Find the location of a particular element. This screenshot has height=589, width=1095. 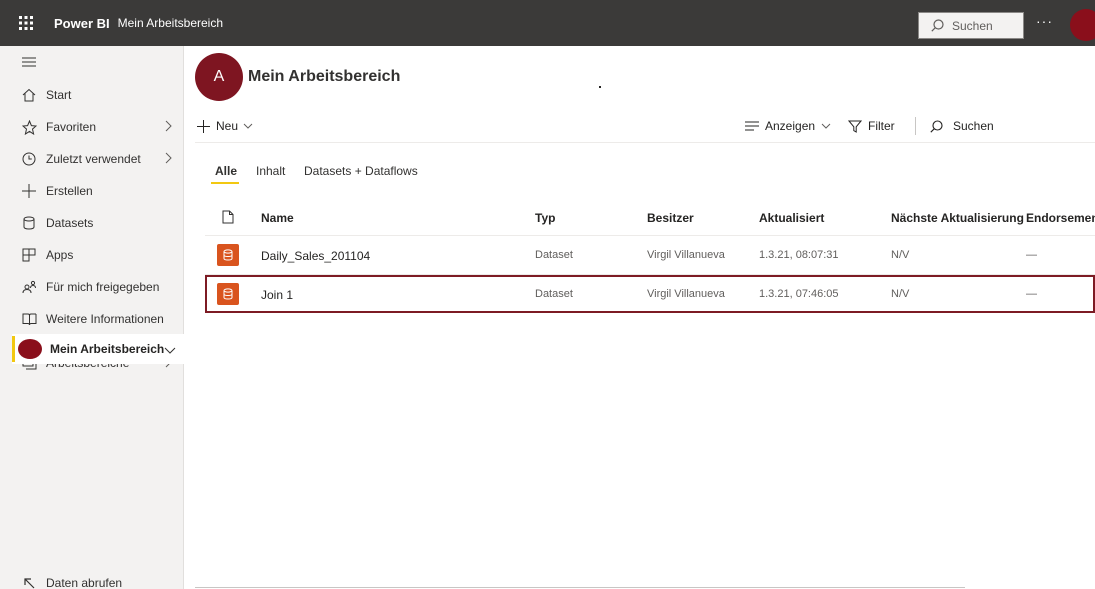

workspace-avatar: A is located at coordinates (219, 77).